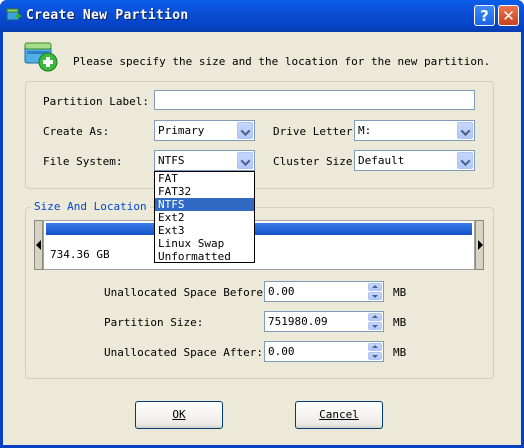 The image size is (524, 448). Describe the element at coordinates (96, 101) in the screenshot. I see `partition-label-label: Partition Label:` at that location.